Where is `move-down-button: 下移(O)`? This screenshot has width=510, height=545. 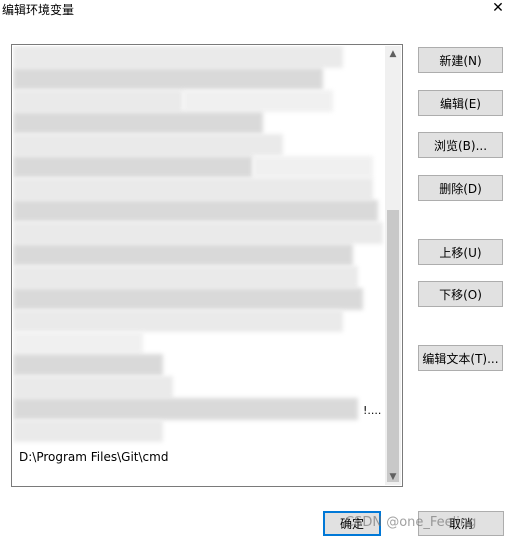
move-down-button: 下移(O) is located at coordinates (460, 294).